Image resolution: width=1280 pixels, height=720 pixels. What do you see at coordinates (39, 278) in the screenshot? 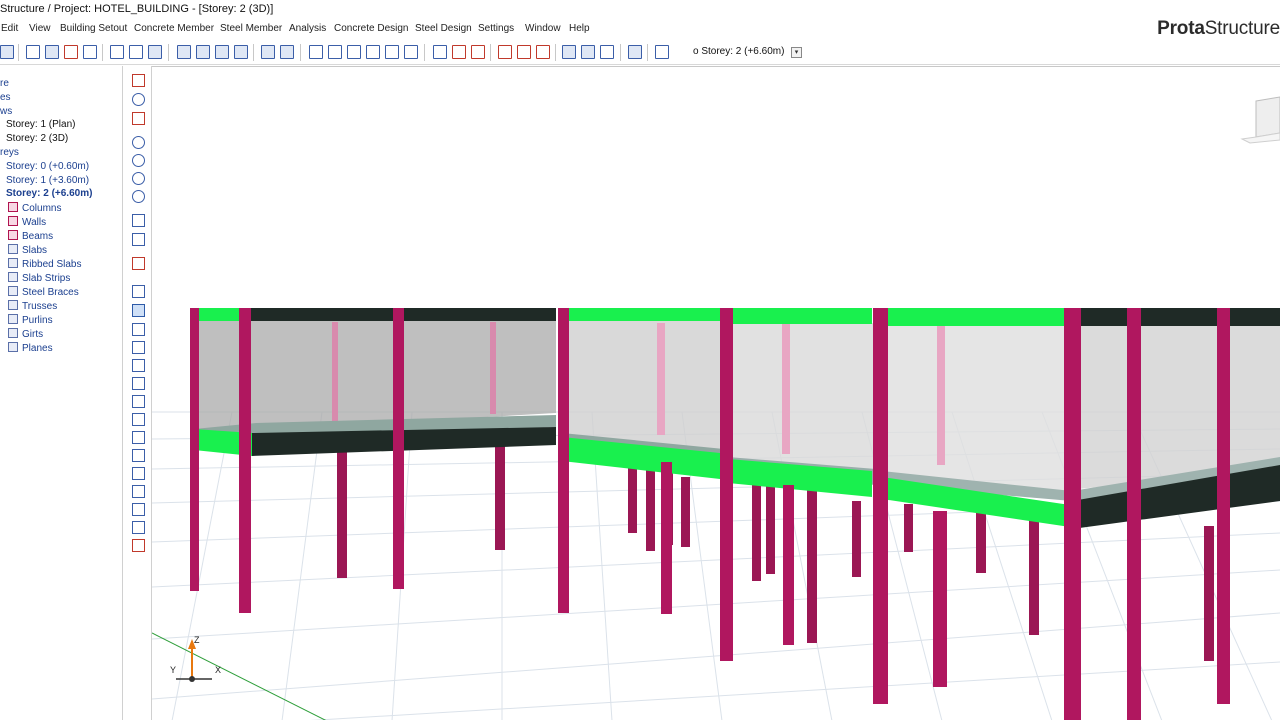
I see `tree-item-slab-strips: Slab Strips` at bounding box center [39, 278].